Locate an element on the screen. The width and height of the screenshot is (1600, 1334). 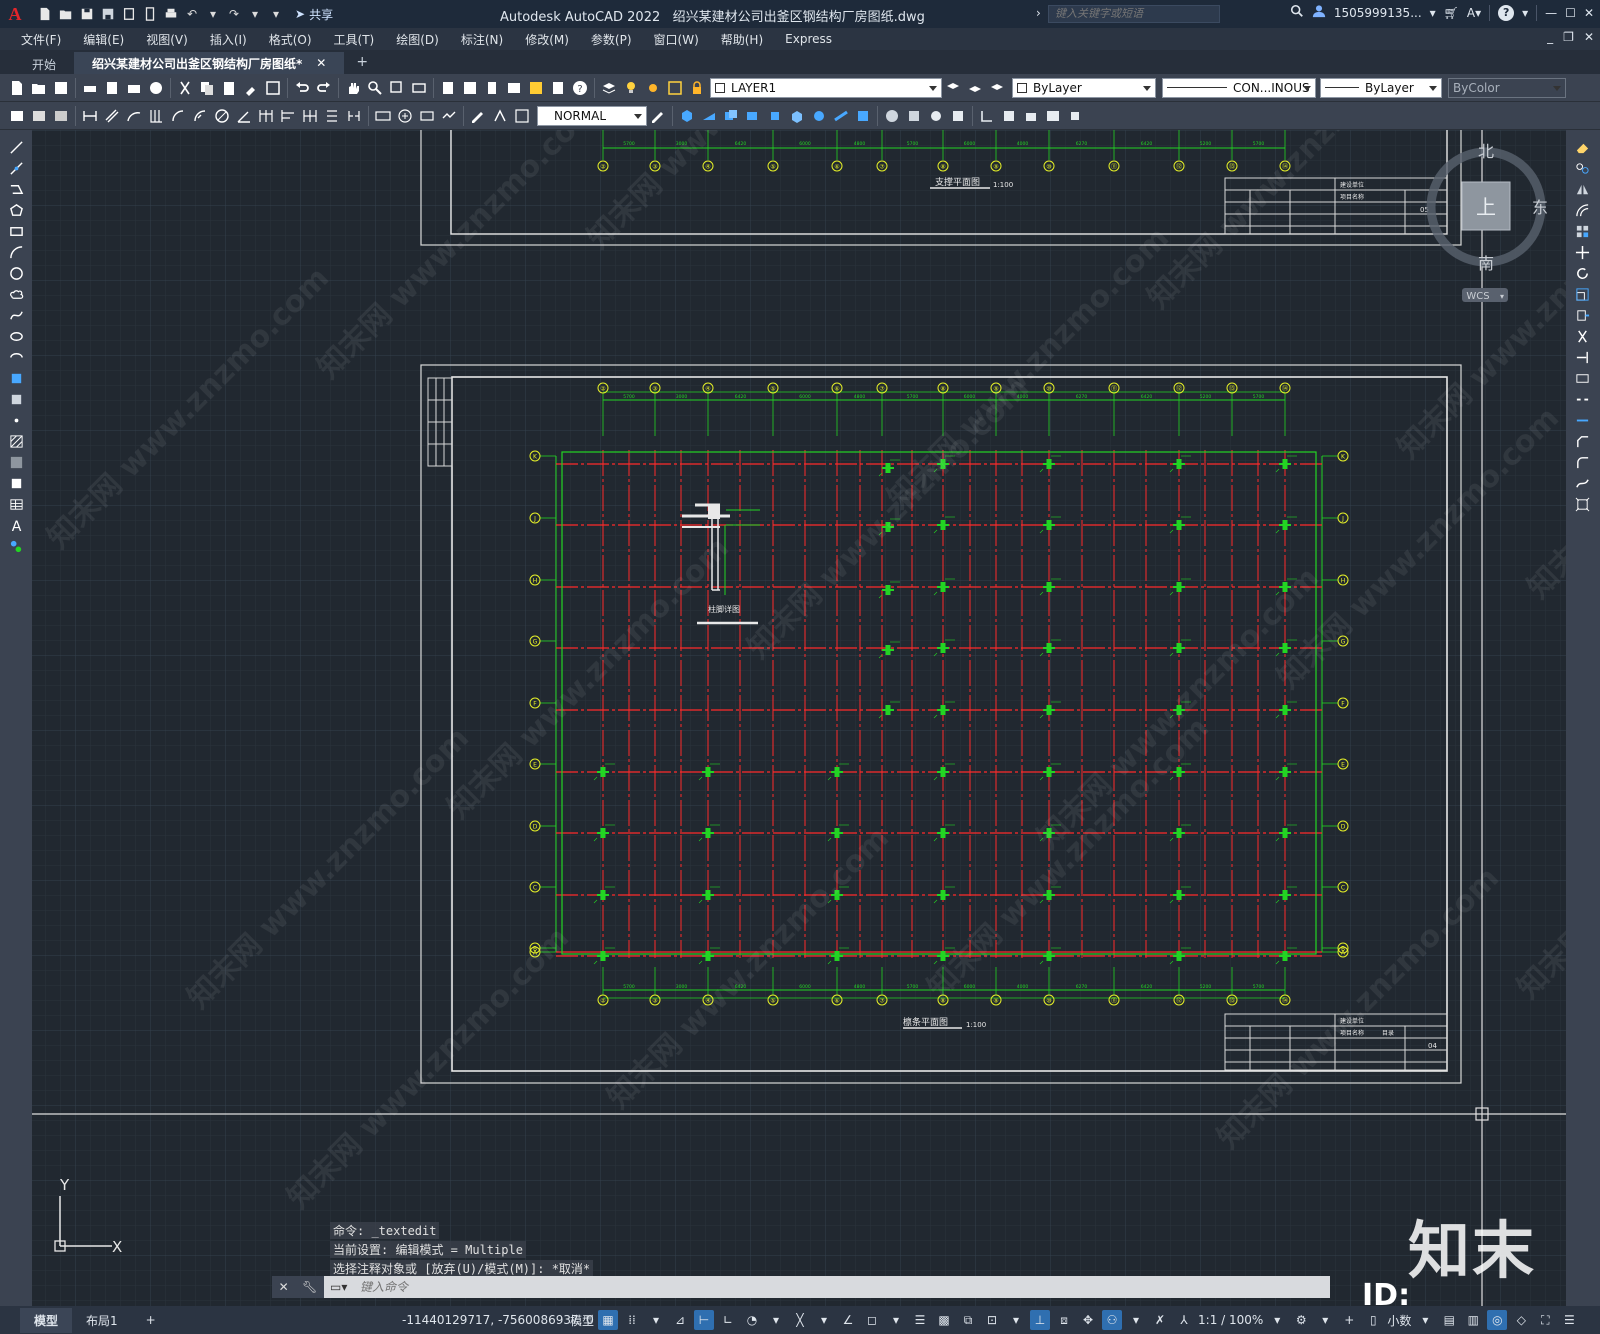
annotation-scale-value: 1:1 / 100% is located at coordinates (1230, 1320).